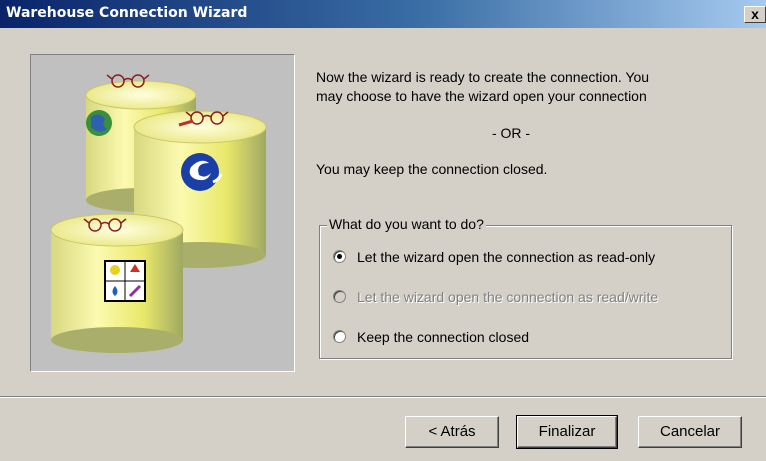  I want to click on globe-icon, so click(99, 123).